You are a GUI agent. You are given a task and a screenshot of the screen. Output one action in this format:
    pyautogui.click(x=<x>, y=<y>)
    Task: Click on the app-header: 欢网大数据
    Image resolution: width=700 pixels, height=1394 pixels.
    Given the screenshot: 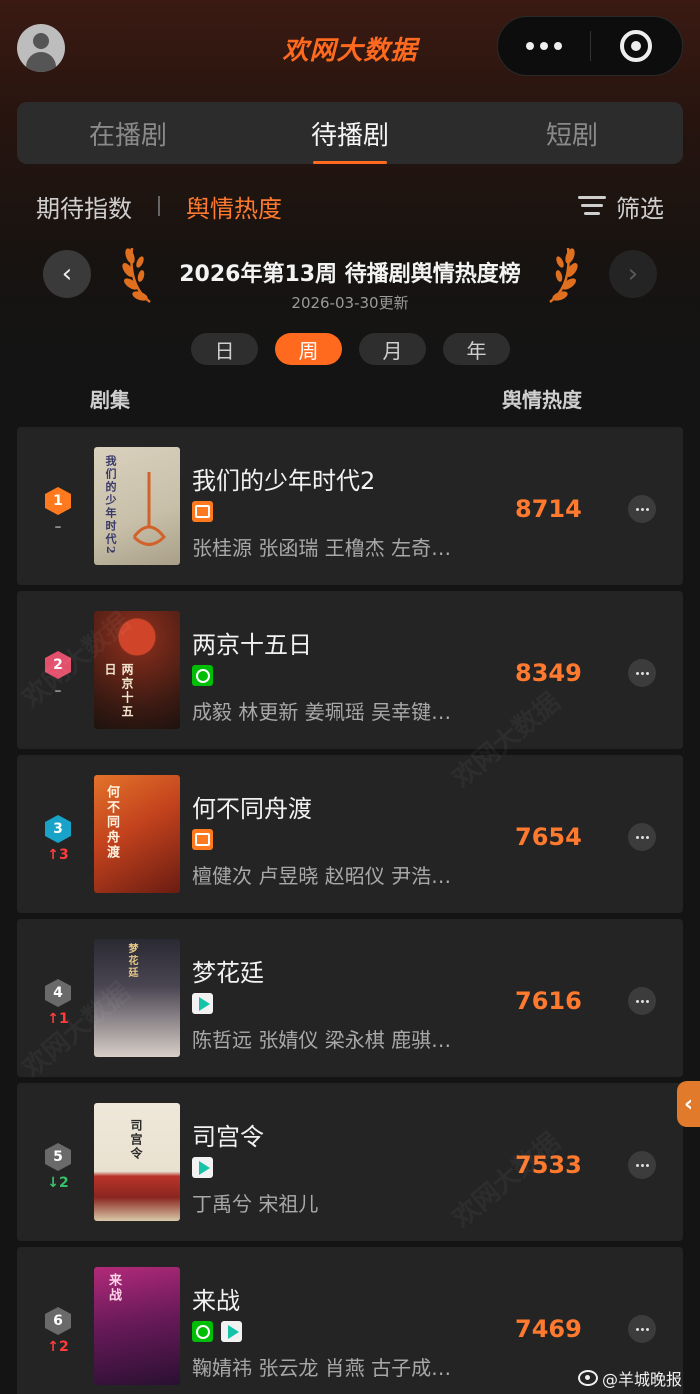 What is the action you would take?
    pyautogui.click(x=350, y=47)
    